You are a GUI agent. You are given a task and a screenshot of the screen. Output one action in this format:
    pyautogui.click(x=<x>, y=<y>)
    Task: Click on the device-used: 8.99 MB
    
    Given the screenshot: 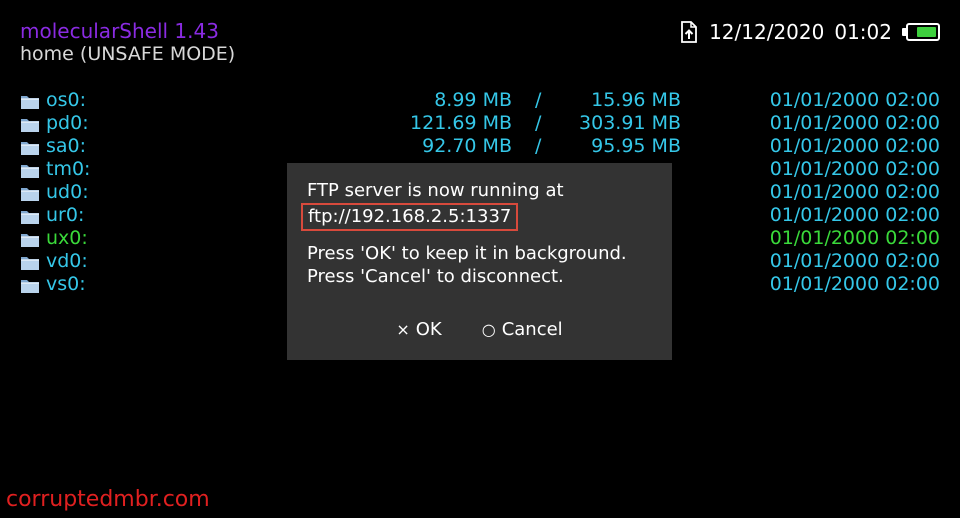 What is the action you would take?
    pyautogui.click(x=473, y=100)
    